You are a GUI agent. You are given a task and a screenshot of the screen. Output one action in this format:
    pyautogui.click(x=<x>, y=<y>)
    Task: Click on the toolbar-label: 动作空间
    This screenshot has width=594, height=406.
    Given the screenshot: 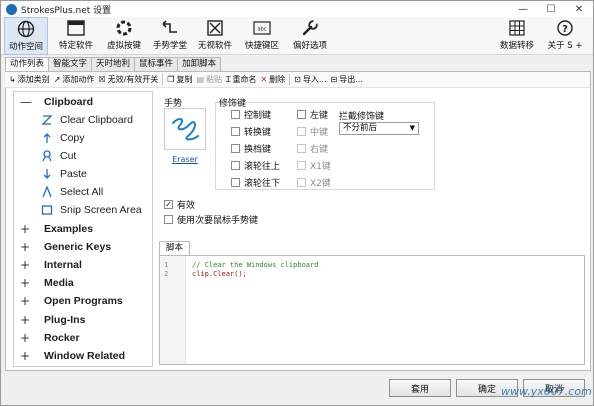 What is the action you would take?
    pyautogui.click(x=25, y=47)
    